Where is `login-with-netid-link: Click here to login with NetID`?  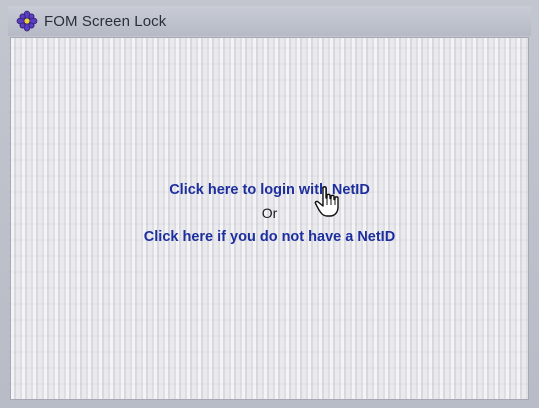 login-with-netid-link: Click here to login with NetID is located at coordinates (269, 190).